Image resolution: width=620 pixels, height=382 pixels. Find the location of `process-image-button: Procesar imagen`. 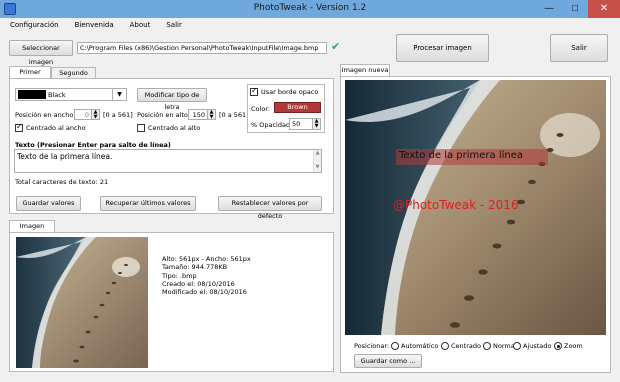

process-image-button: Procesar imagen is located at coordinates (442, 48).